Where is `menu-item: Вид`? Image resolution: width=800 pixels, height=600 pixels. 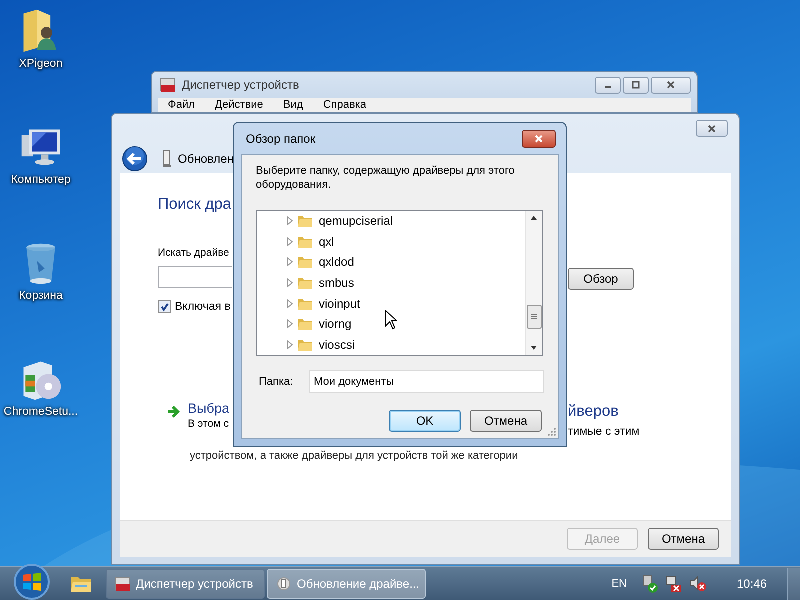 menu-item: Вид is located at coordinates (293, 105).